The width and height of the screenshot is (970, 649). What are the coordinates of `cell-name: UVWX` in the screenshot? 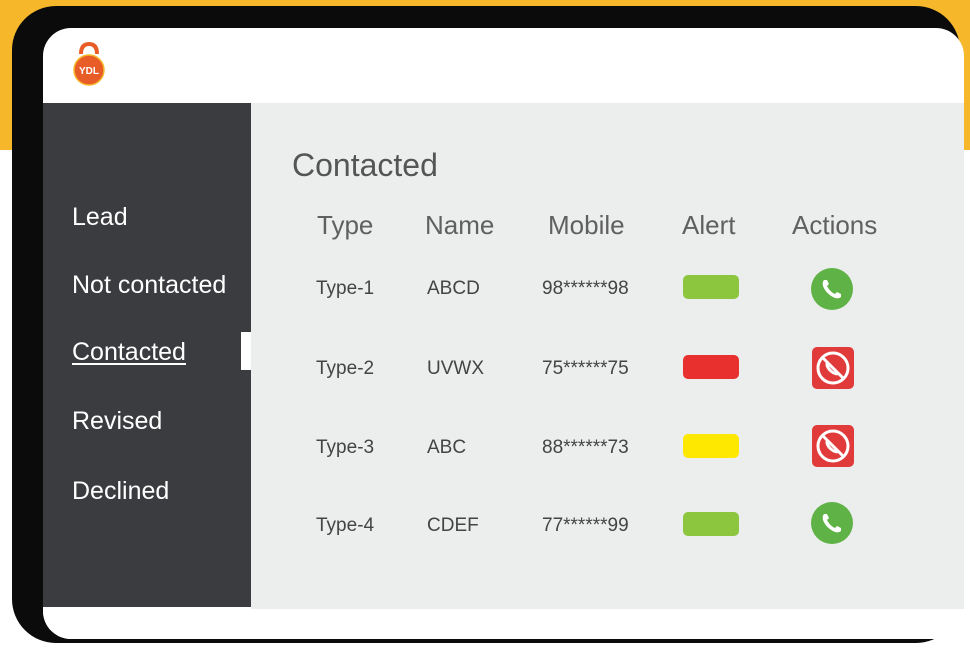 It's located at (455, 368).